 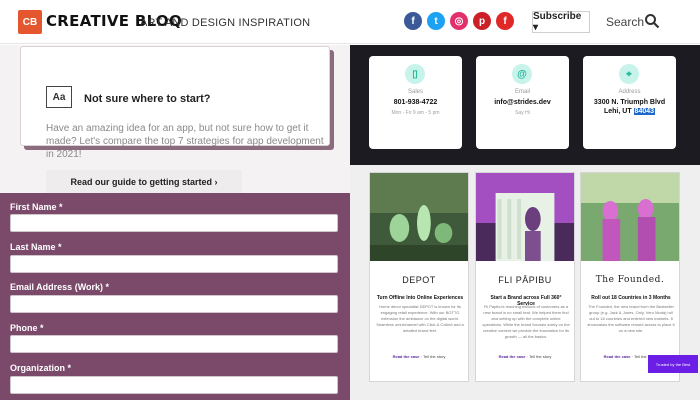 I want to click on work-brand: FLI PĀPIBU, so click(x=525, y=280).